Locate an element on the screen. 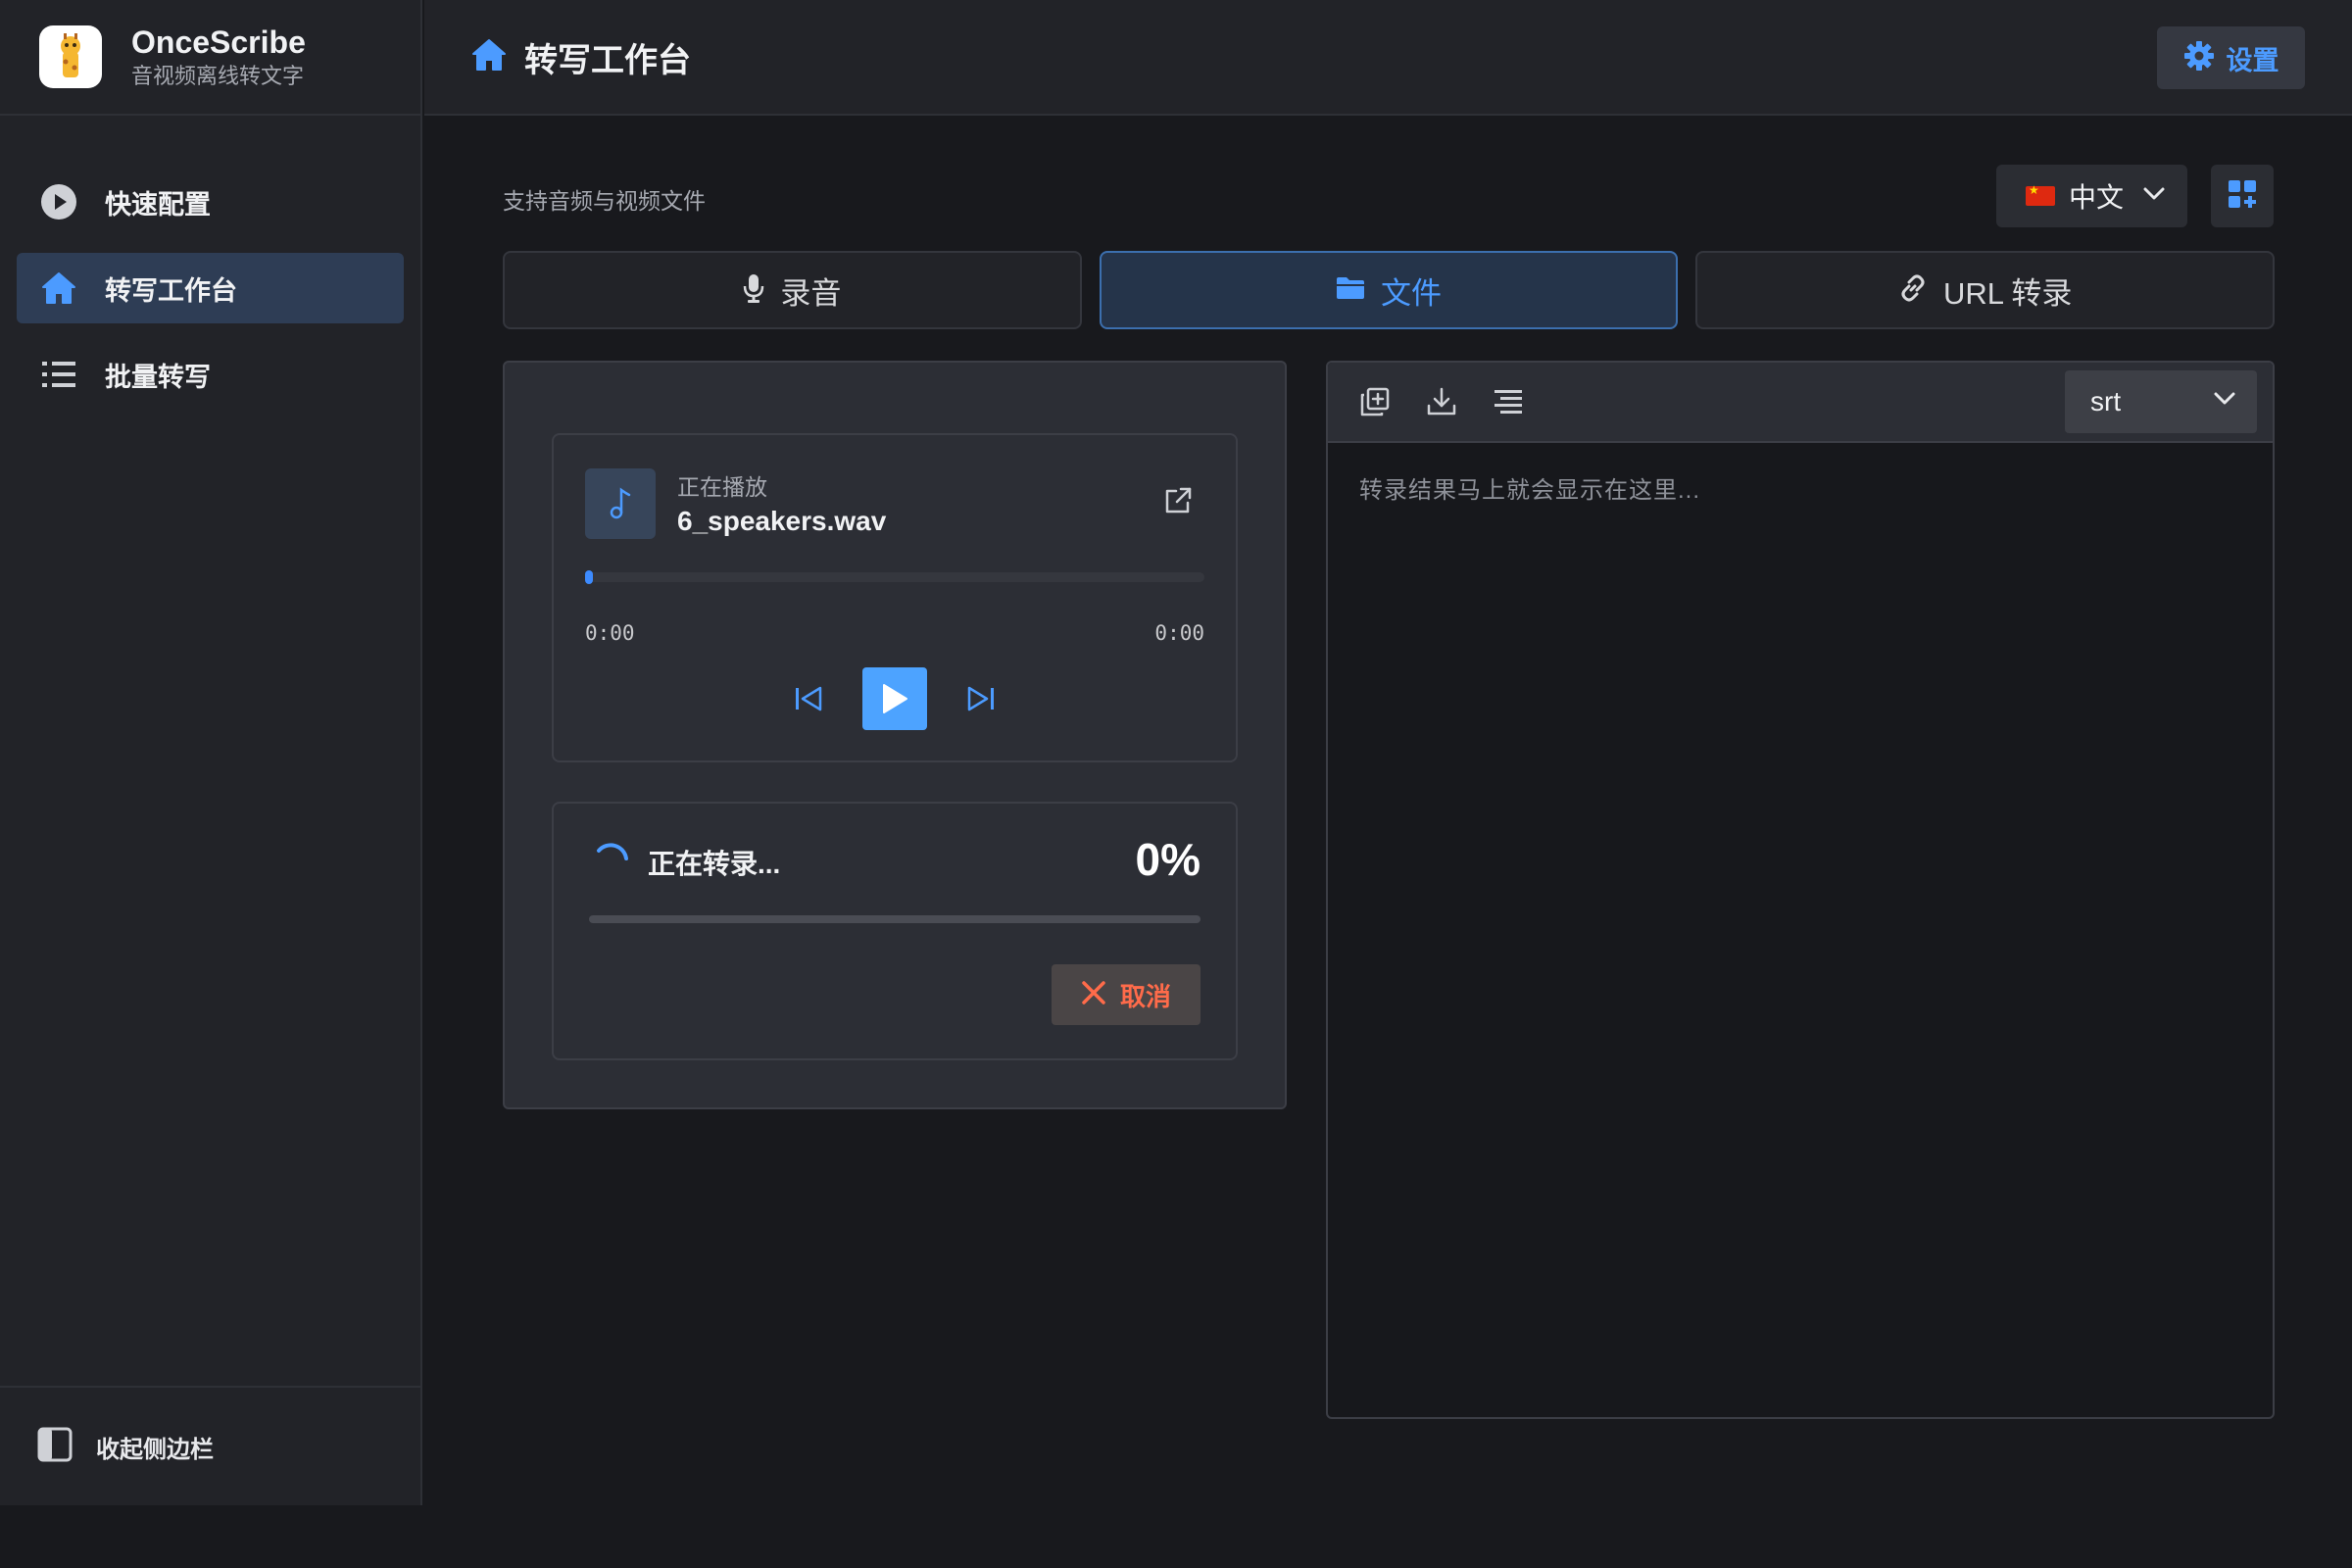 Image resolution: width=2352 pixels, height=1568 pixels. tab-record: 录音 is located at coordinates (793, 290).